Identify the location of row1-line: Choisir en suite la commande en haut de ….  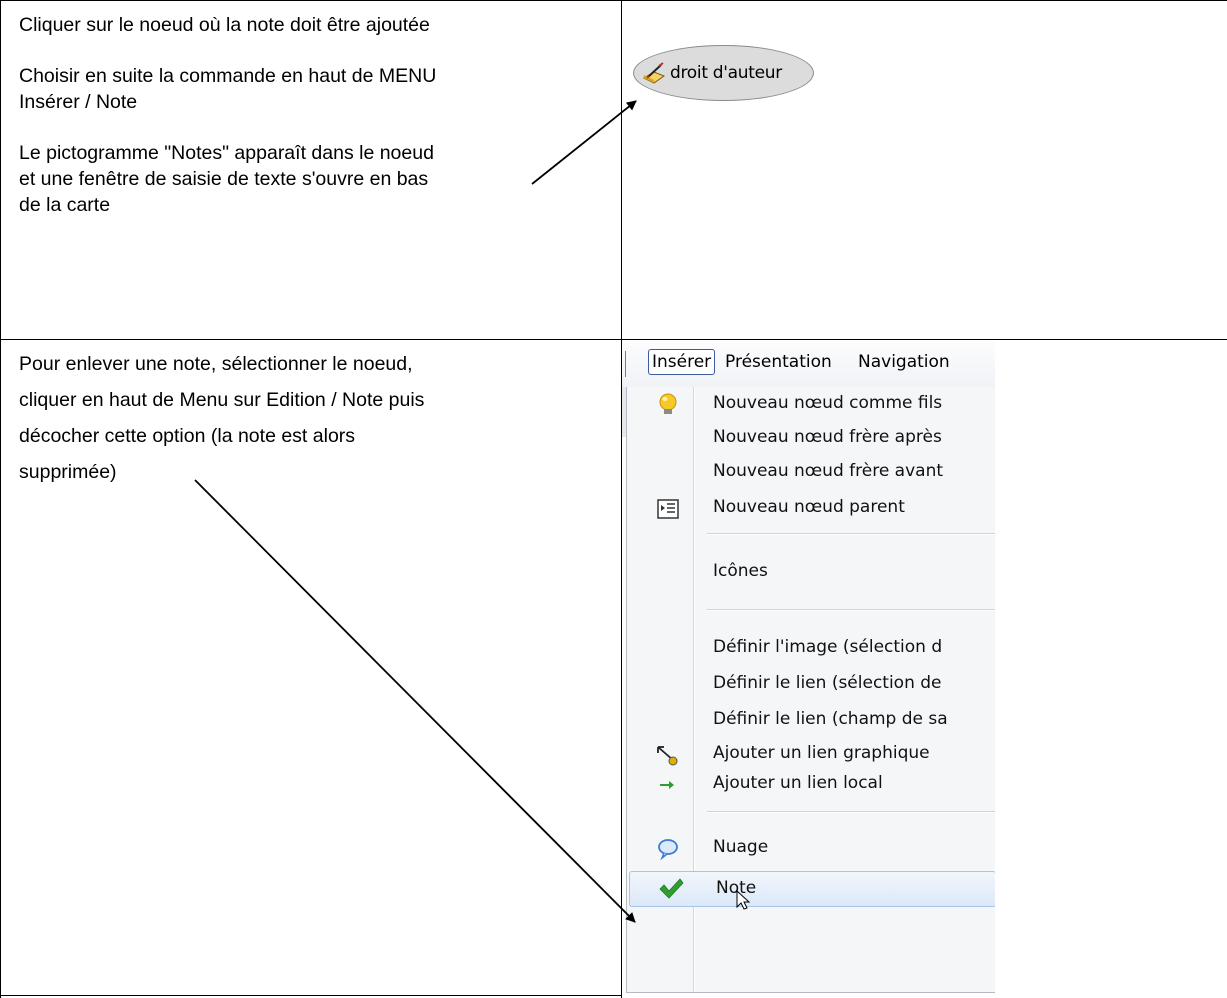
(228, 76).